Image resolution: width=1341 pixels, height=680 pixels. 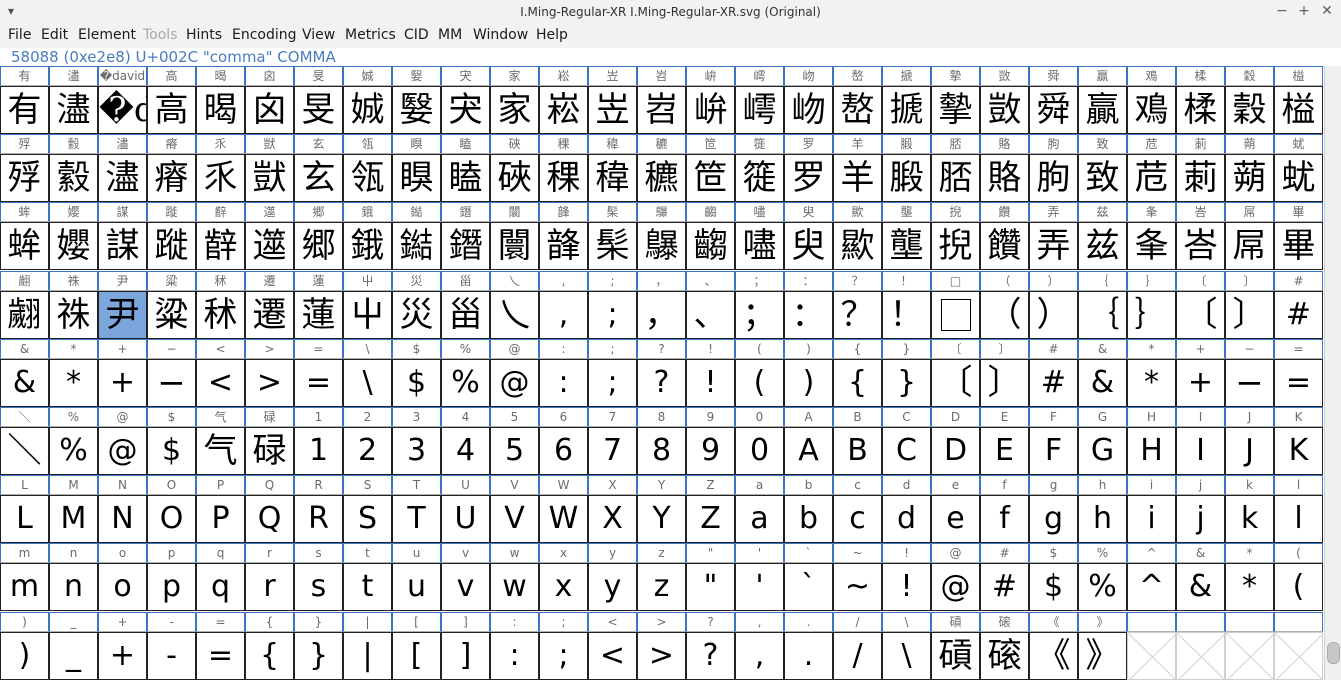 What do you see at coordinates (661, 246) in the screenshot?
I see `glyph-cell: 鸔` at bounding box center [661, 246].